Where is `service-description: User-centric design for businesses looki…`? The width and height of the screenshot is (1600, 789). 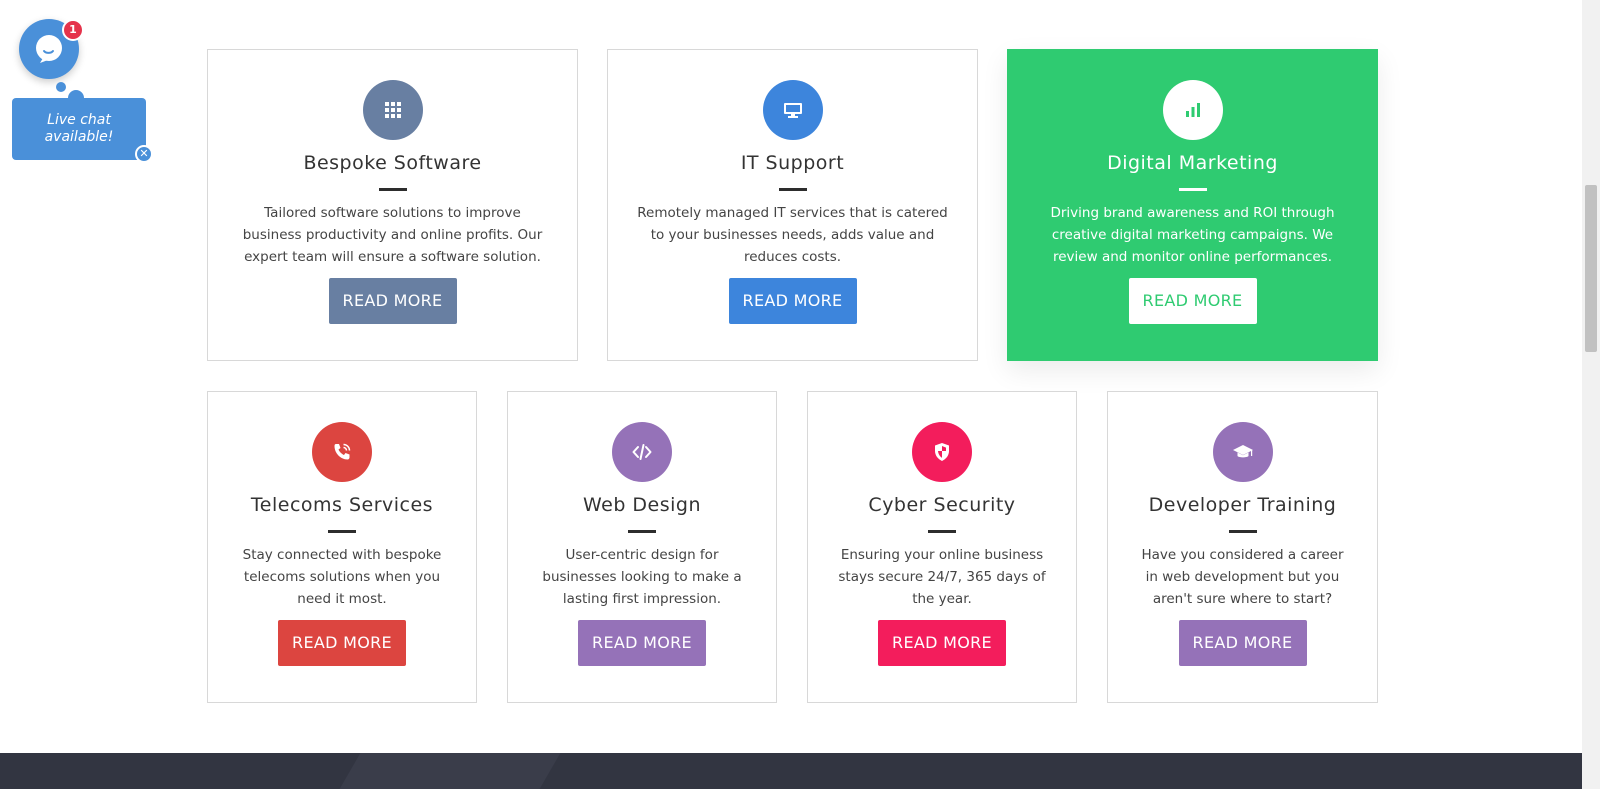
service-description: User-centric design for businesses looki… is located at coordinates (642, 577).